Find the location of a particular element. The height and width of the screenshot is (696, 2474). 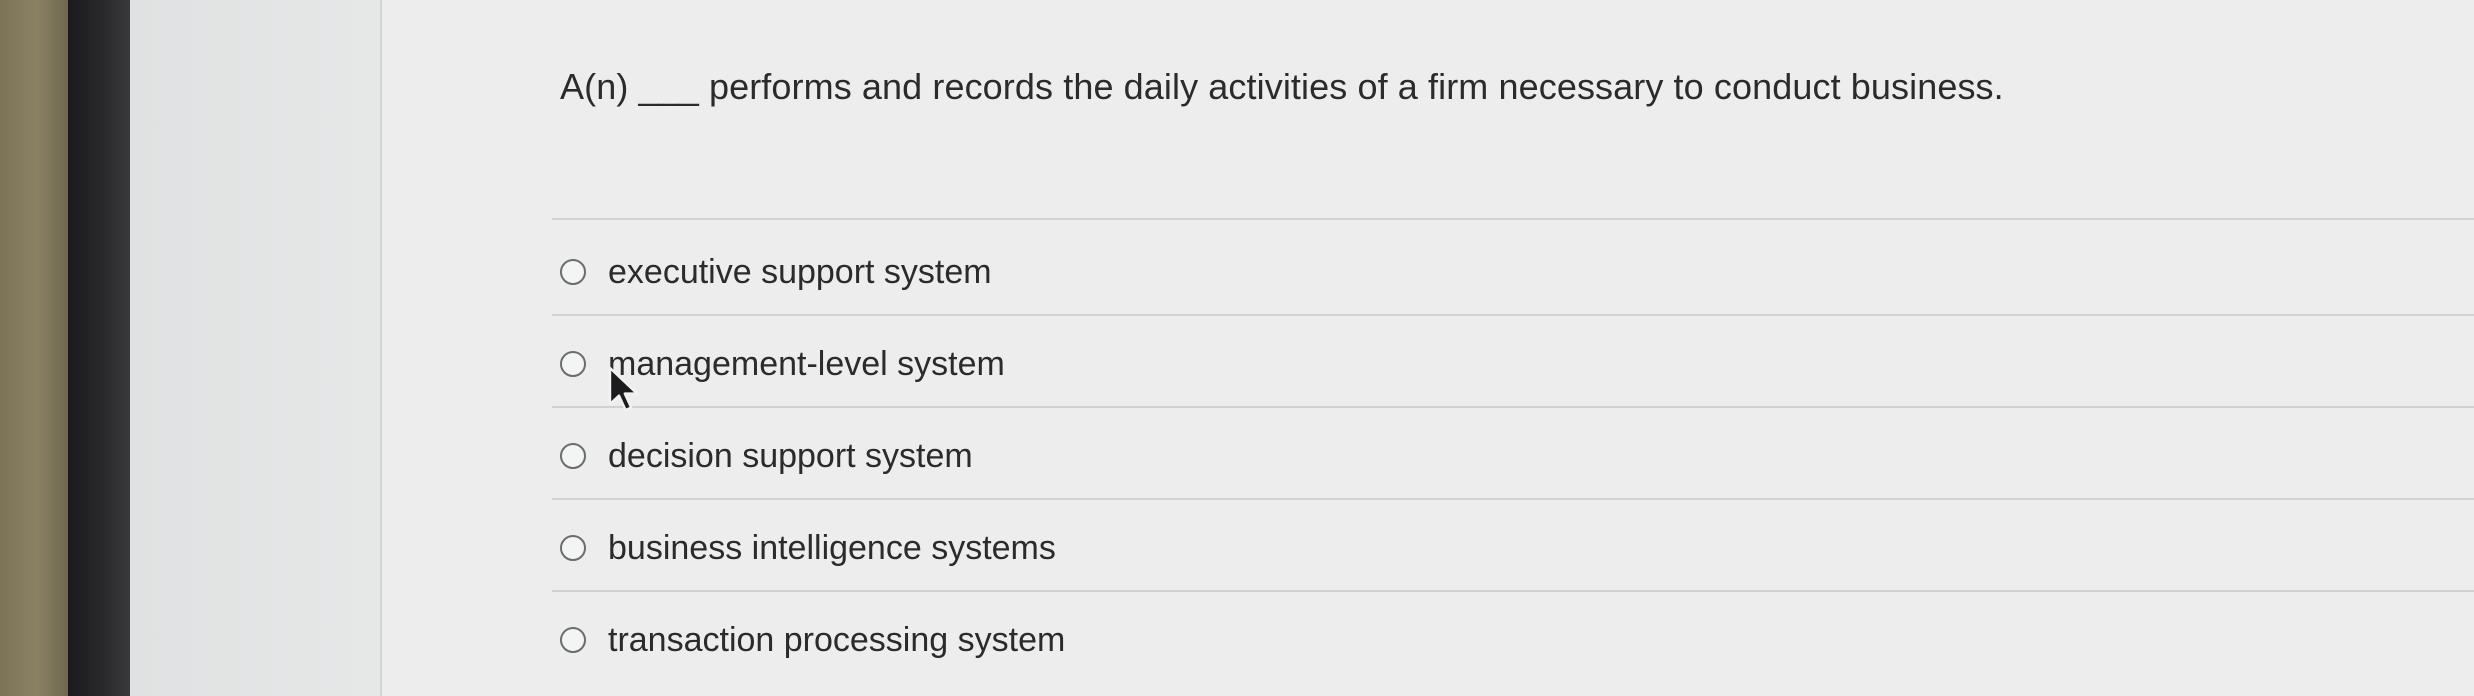

option-label: business intelligence systems is located at coordinates (832, 547).